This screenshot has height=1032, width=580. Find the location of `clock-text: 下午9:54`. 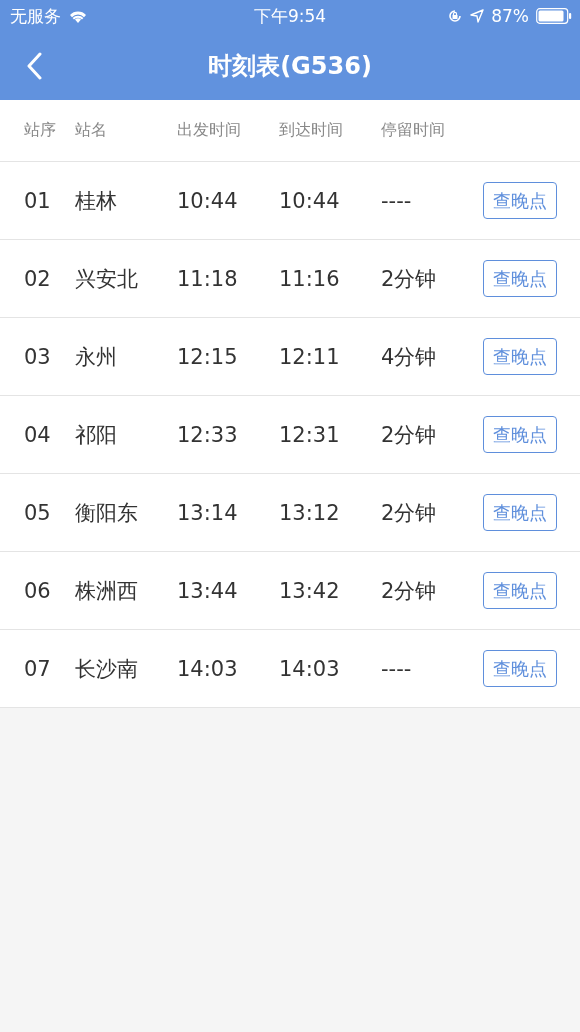

clock-text: 下午9:54 is located at coordinates (290, 16).